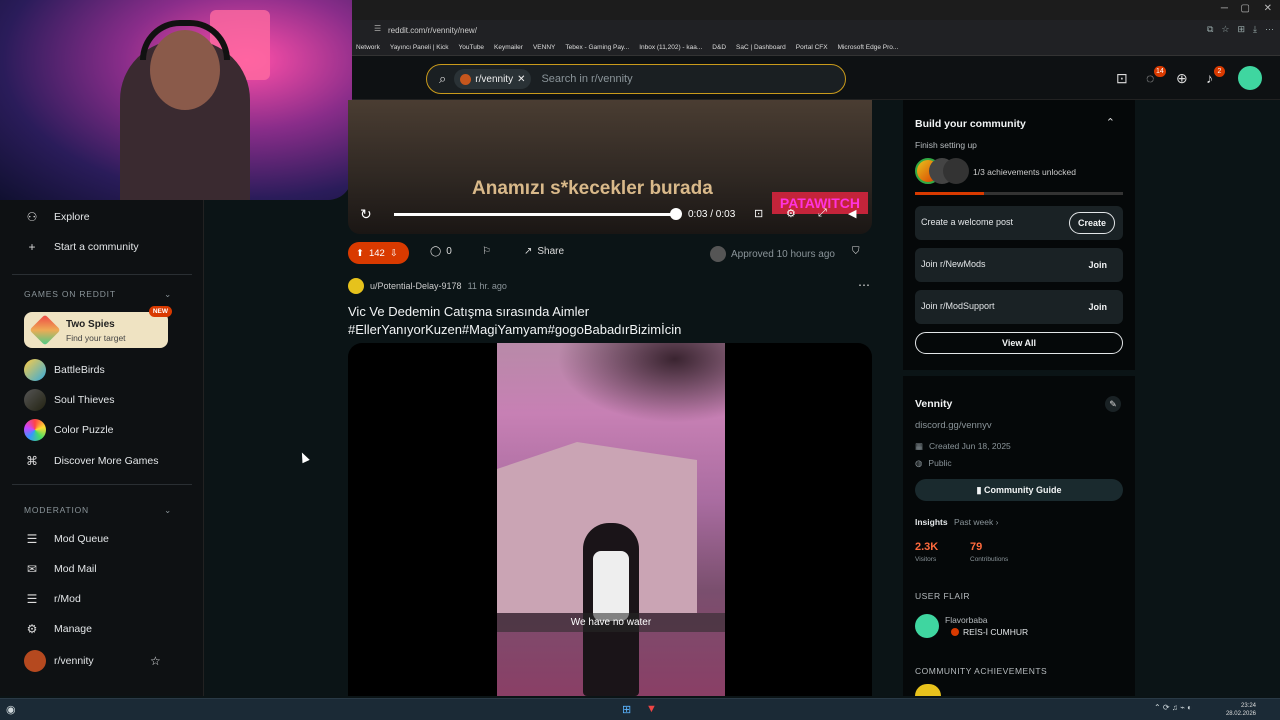 The image size is (1280, 720). Describe the element at coordinates (155, 661) in the screenshot. I see `star-icon: ☆` at that location.